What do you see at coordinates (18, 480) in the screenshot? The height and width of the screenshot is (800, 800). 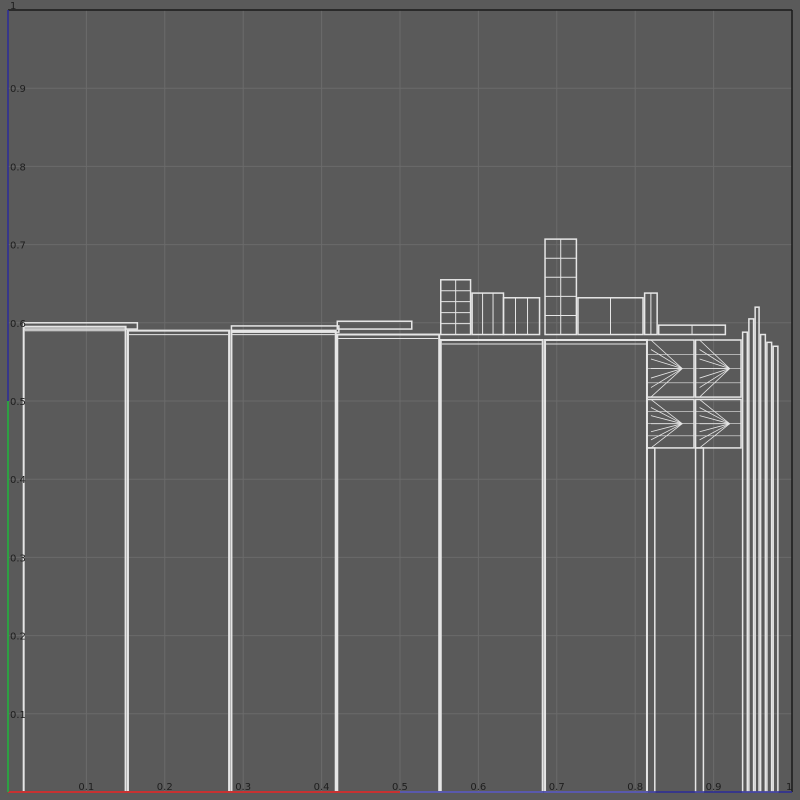 I see `v-tick-label: 0.4` at bounding box center [18, 480].